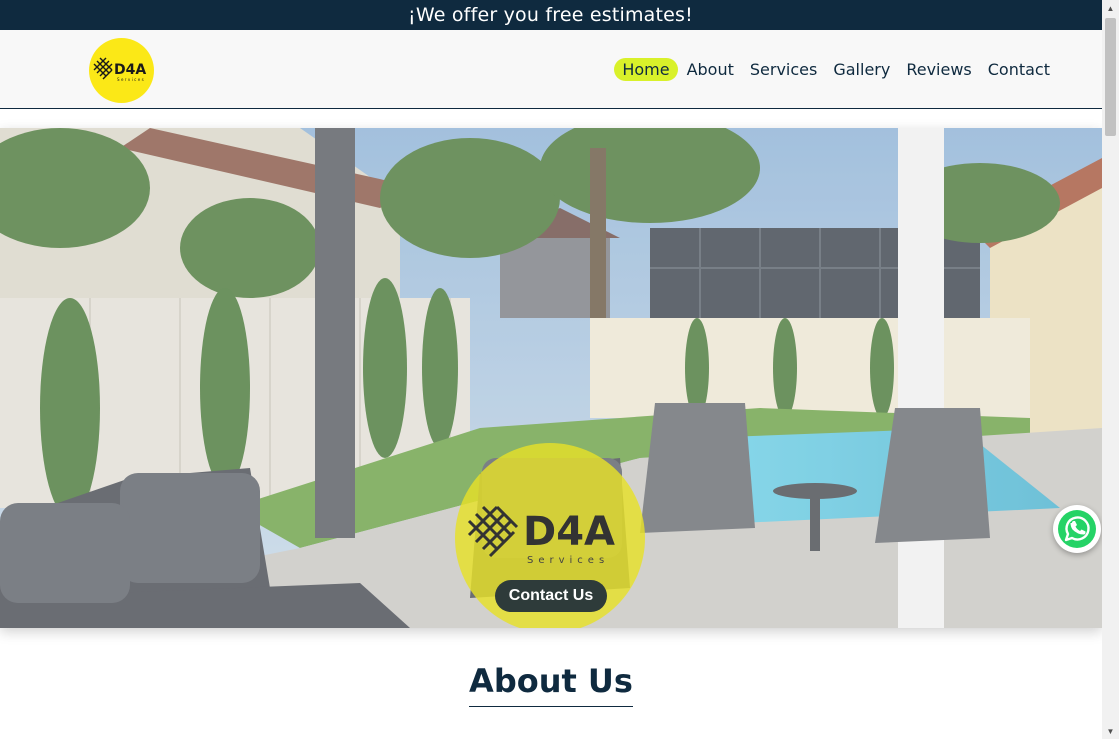 This screenshot has height=739, width=1119. I want to click on whatsapp-icon, so click(1077, 529).